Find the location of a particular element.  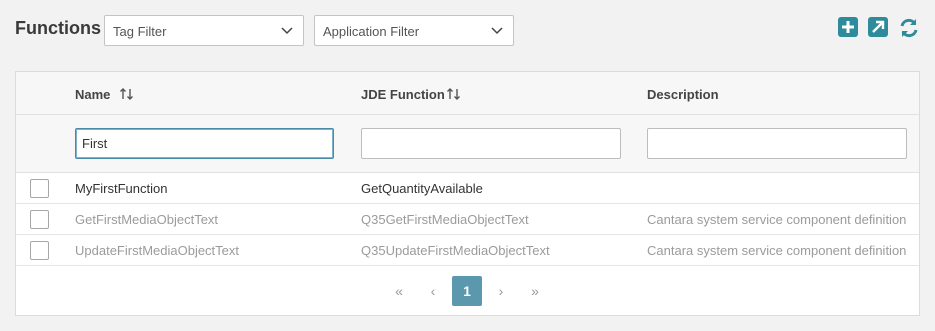

page-title: Functions is located at coordinates (58, 28).